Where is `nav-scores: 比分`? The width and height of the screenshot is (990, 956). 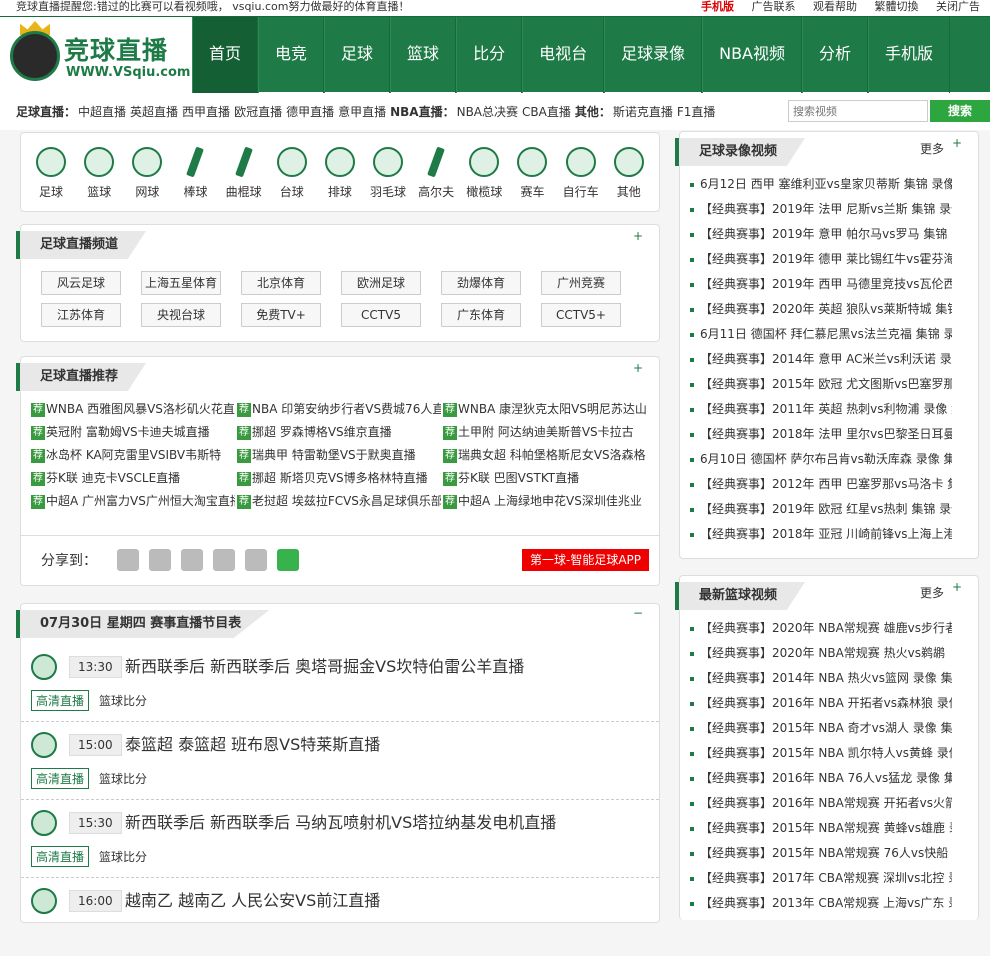
nav-scores: 比分 is located at coordinates (489, 55).